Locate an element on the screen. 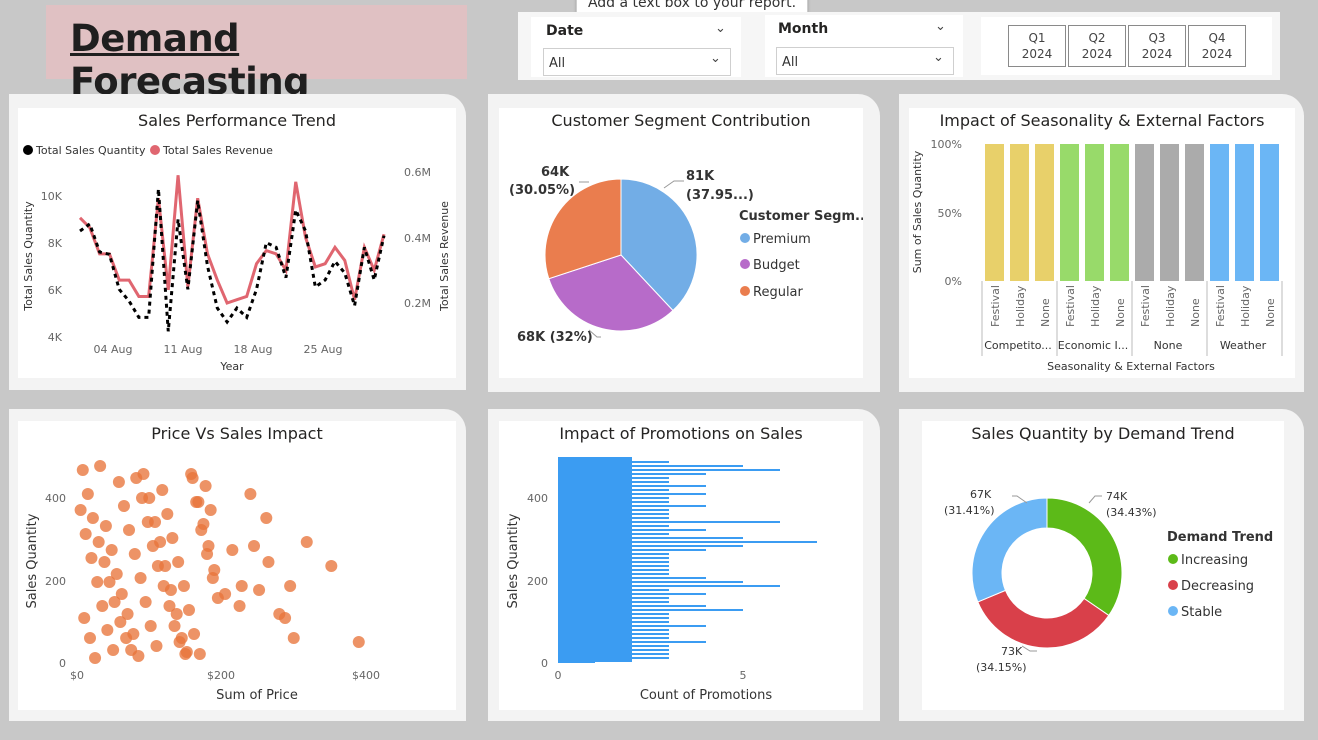  date-dropdown: All ⌄ is located at coordinates (637, 62).